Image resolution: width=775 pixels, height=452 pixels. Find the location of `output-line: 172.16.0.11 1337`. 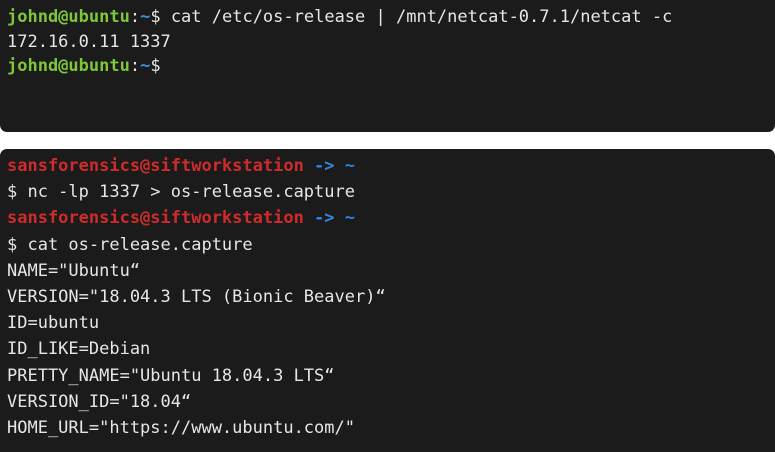

output-line: 172.16.0.11 1337 is located at coordinates (89, 41).